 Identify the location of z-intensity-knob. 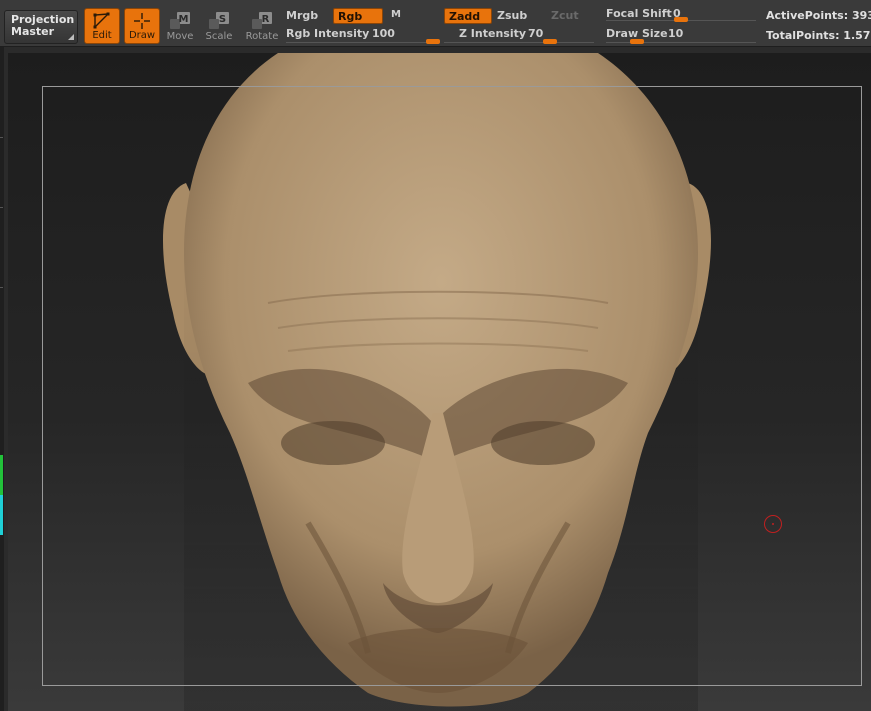
(550, 41).